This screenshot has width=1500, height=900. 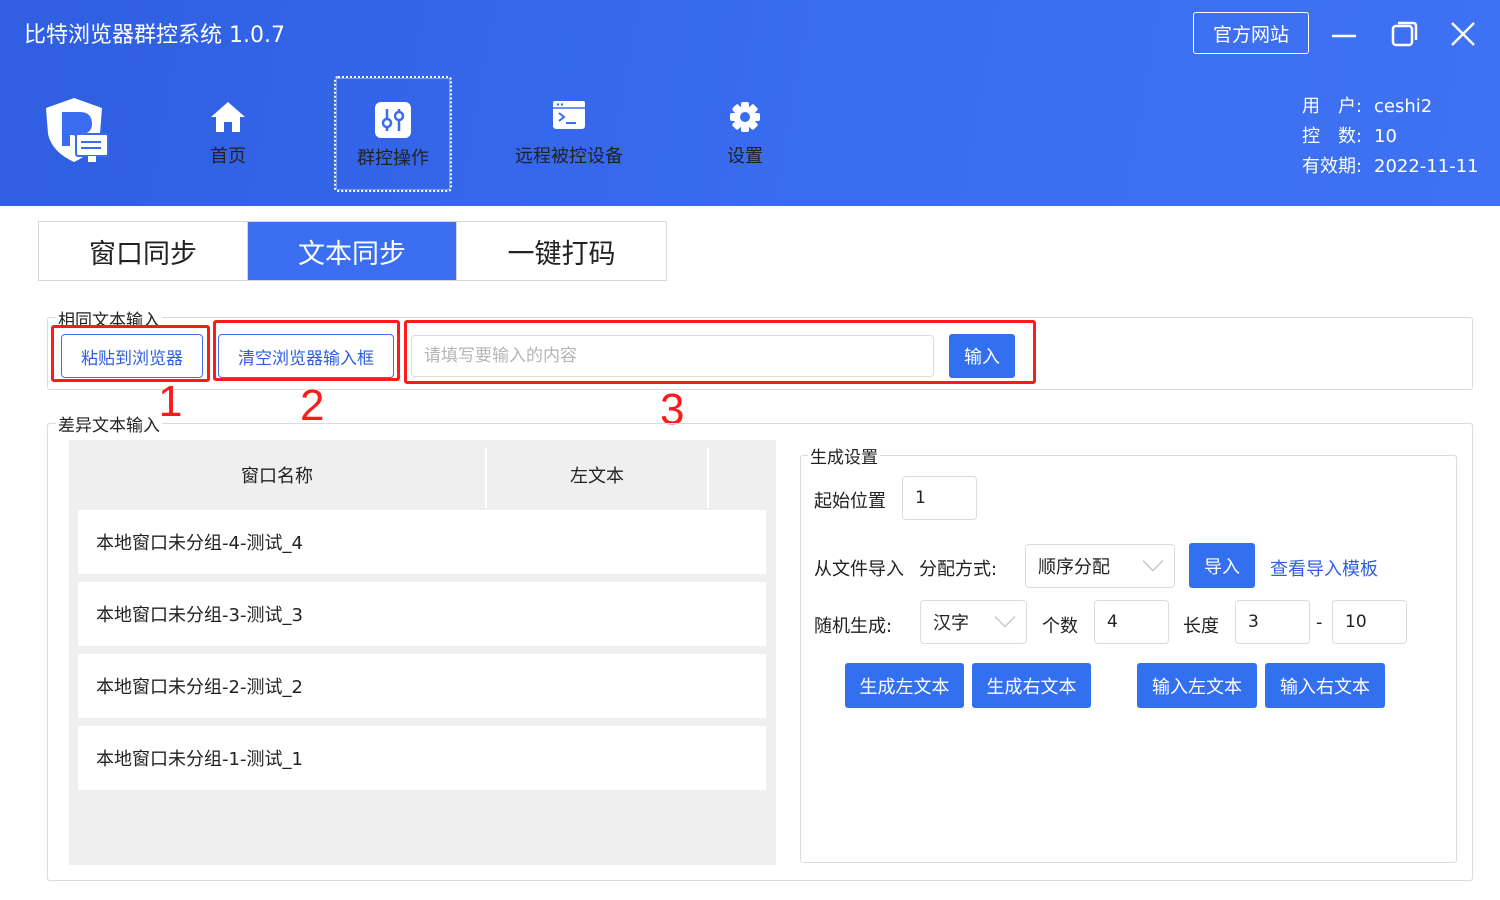 What do you see at coordinates (561, 251) in the screenshot?
I see `tab-captcha: 一键打码` at bounding box center [561, 251].